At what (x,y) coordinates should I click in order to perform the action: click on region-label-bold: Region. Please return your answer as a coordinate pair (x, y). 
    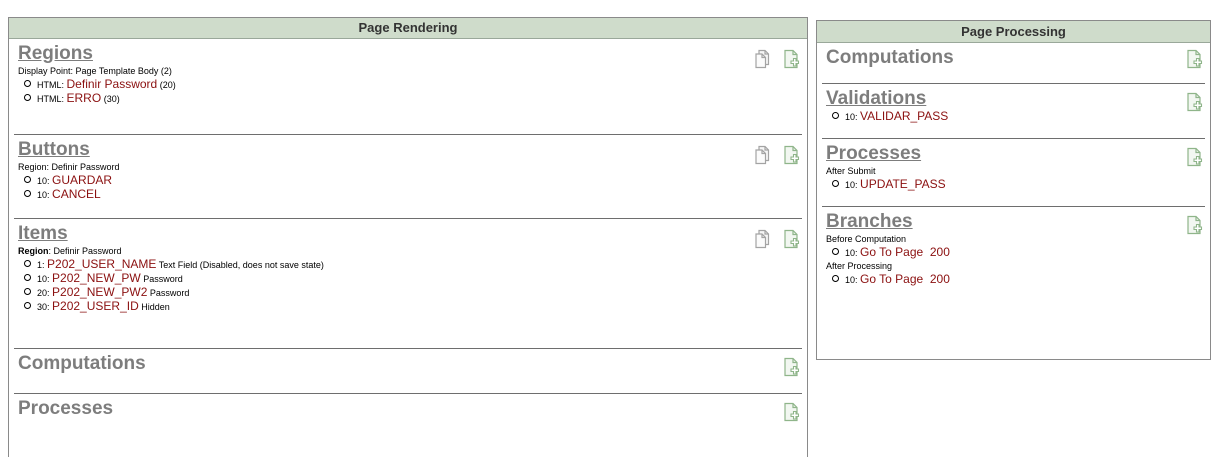
    Looking at the image, I should click on (33, 251).